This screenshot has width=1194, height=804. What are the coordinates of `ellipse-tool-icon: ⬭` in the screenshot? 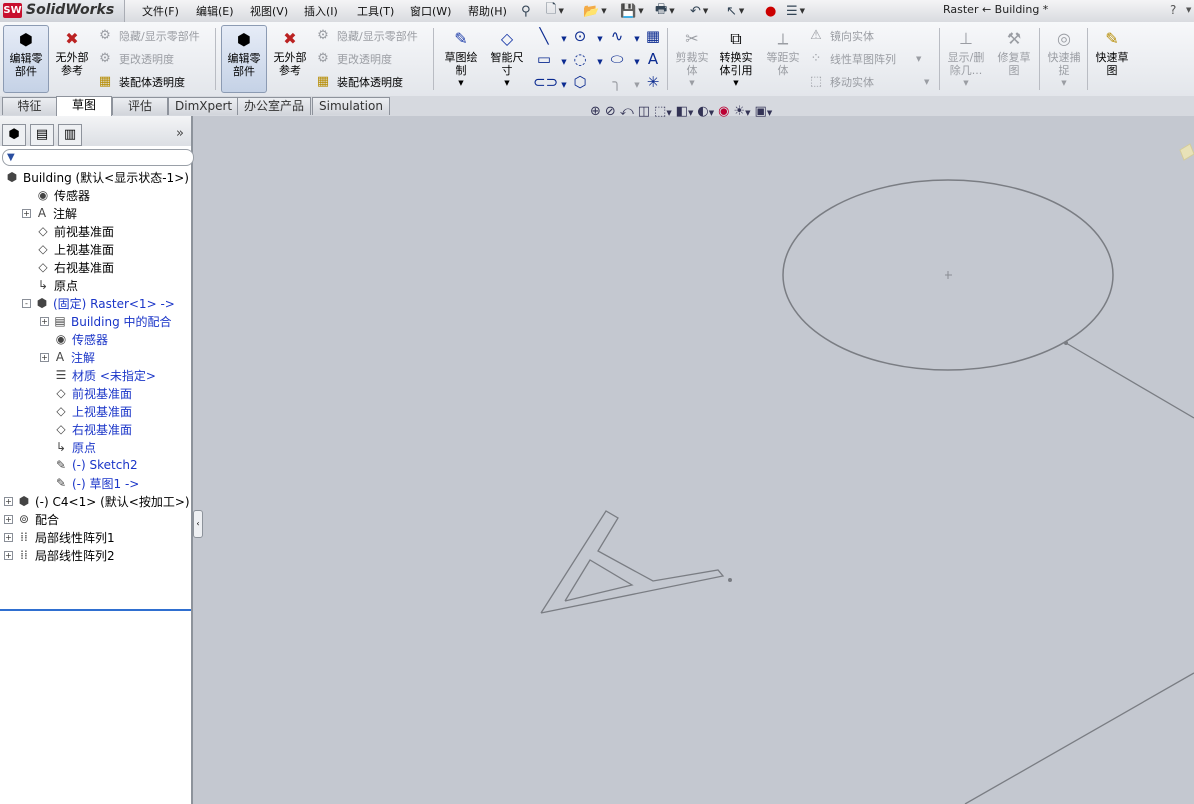 It's located at (617, 59).